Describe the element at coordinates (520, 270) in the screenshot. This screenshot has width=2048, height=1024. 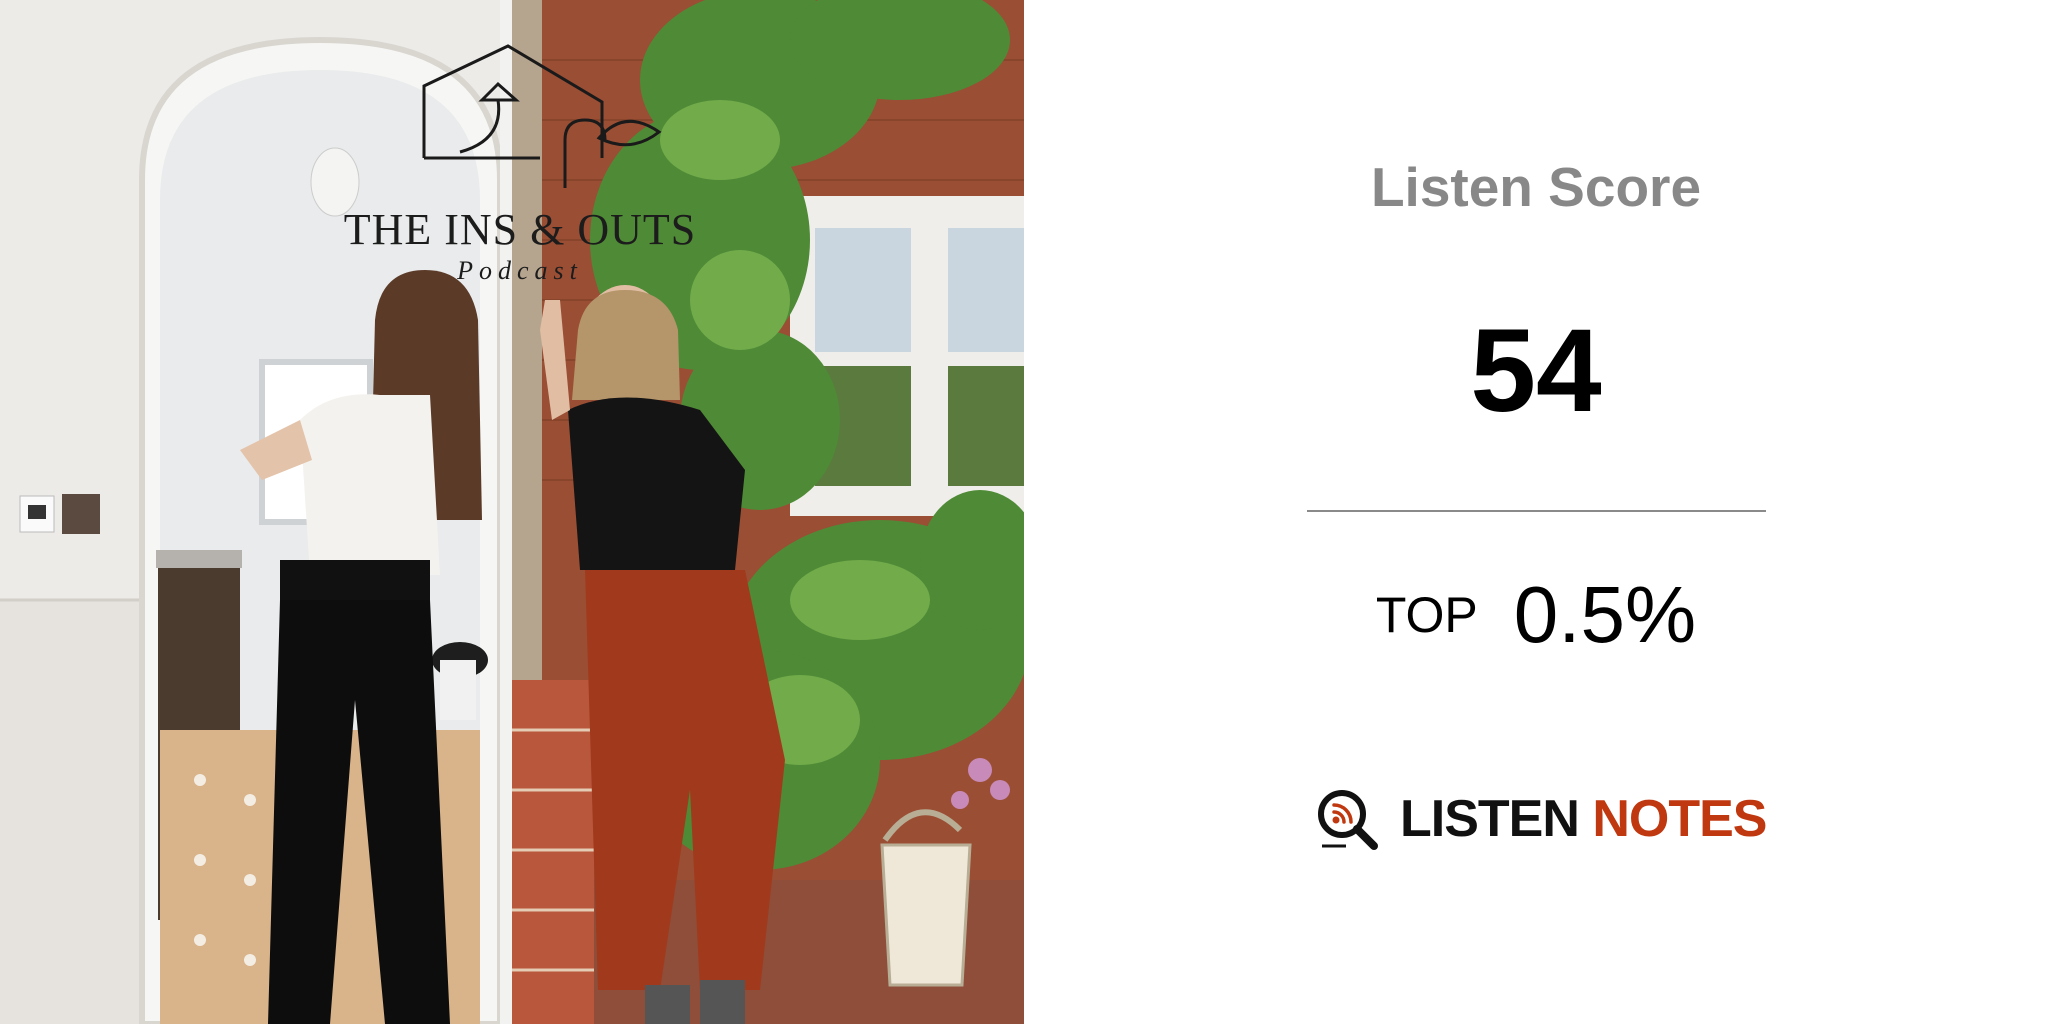
I see `podcast-logo-subtitle: Podcast` at that location.